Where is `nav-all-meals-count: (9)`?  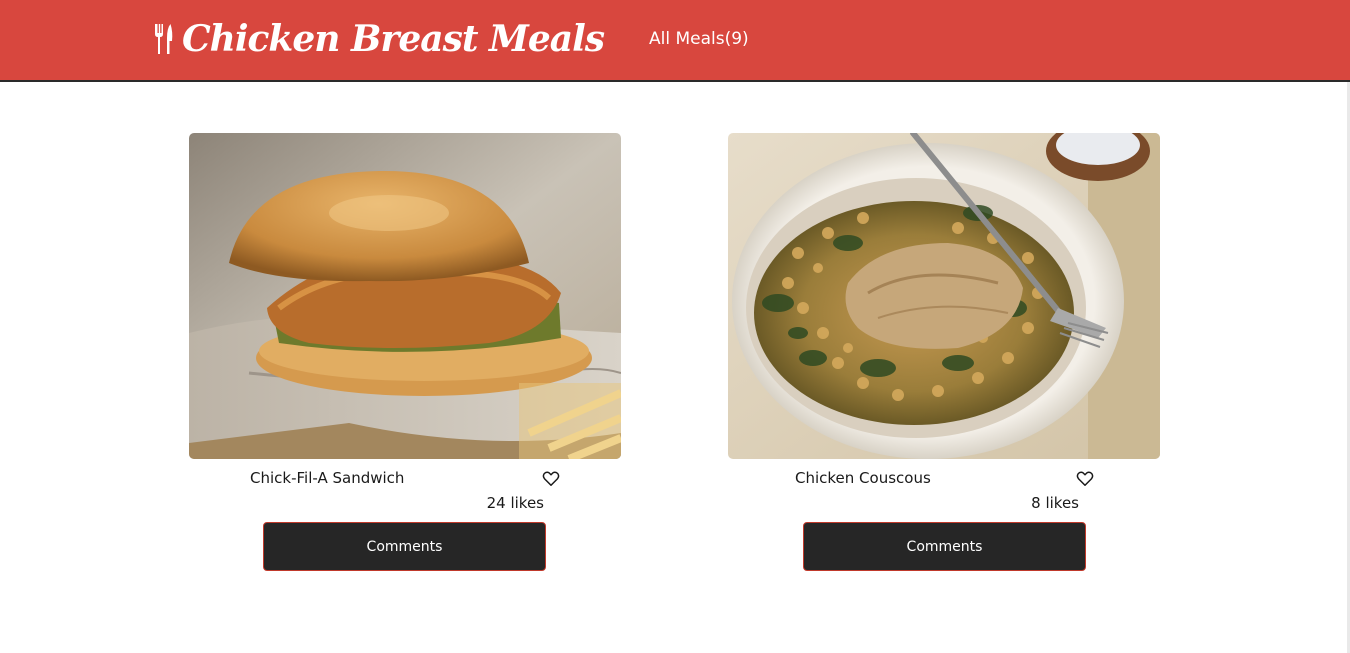 nav-all-meals-count: (9) is located at coordinates (736, 39).